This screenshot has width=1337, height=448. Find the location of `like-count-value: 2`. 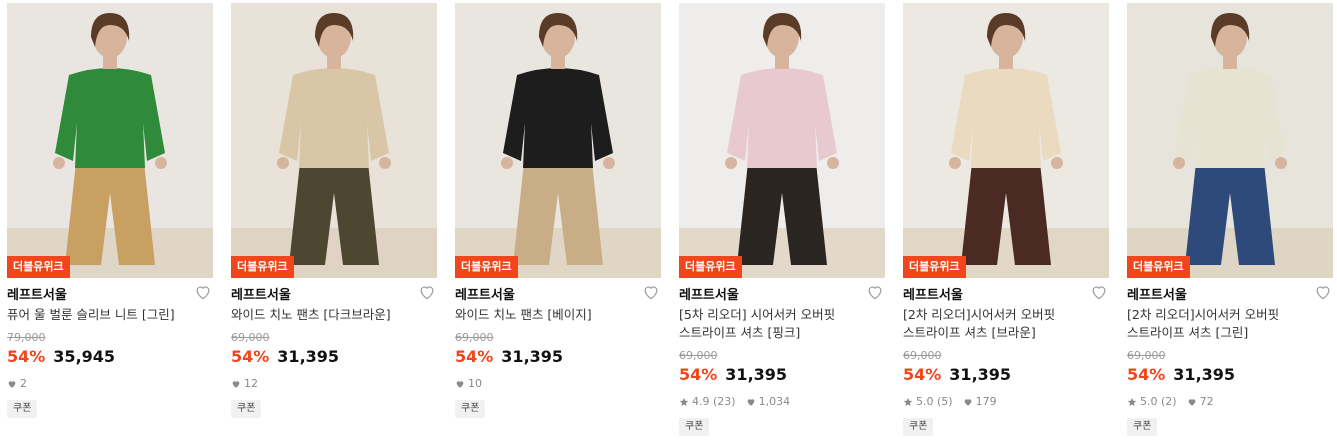

like-count-value: 2 is located at coordinates (23, 383).